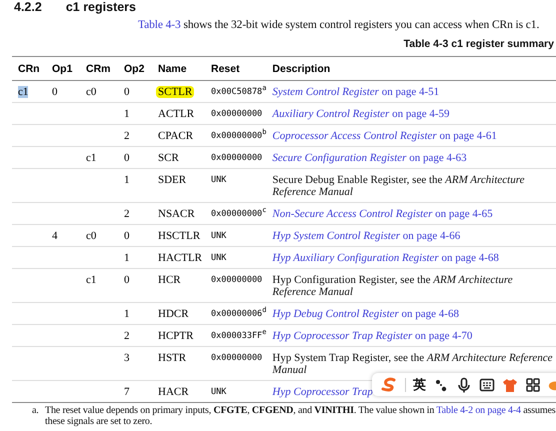  Describe the element at coordinates (392, 286) in the screenshot. I see `description-text: Hyp Configuration Register, see the ARM Architecture Reference Manual` at that location.